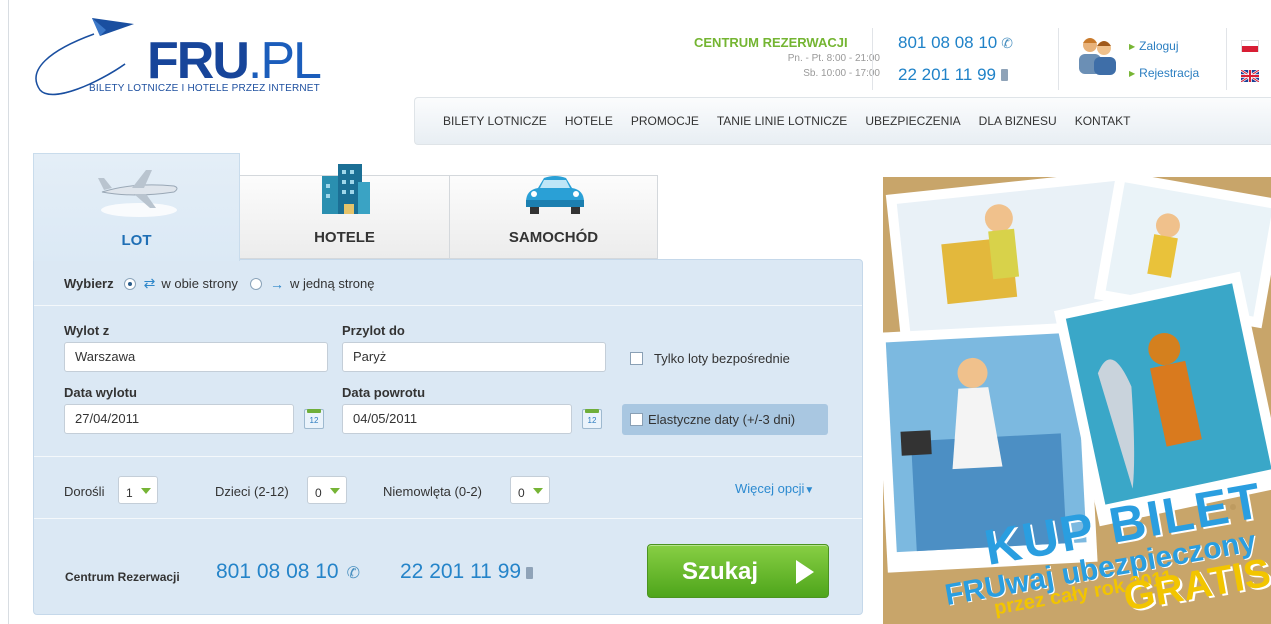 The width and height of the screenshot is (1271, 624). I want to click on tab-car-label: SAMOCHÓD, so click(553, 237).